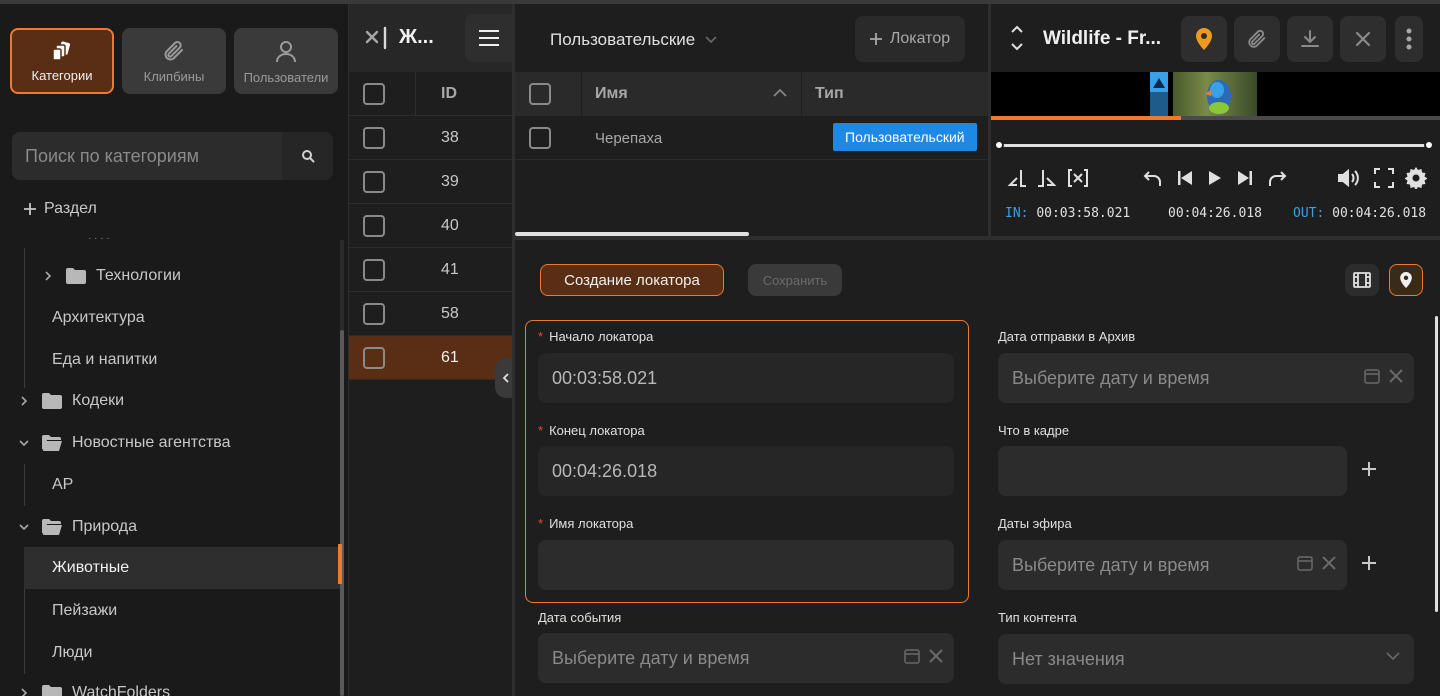  Describe the element at coordinates (70, 208) in the screenshot. I see `add-section-label: Раздел` at that location.